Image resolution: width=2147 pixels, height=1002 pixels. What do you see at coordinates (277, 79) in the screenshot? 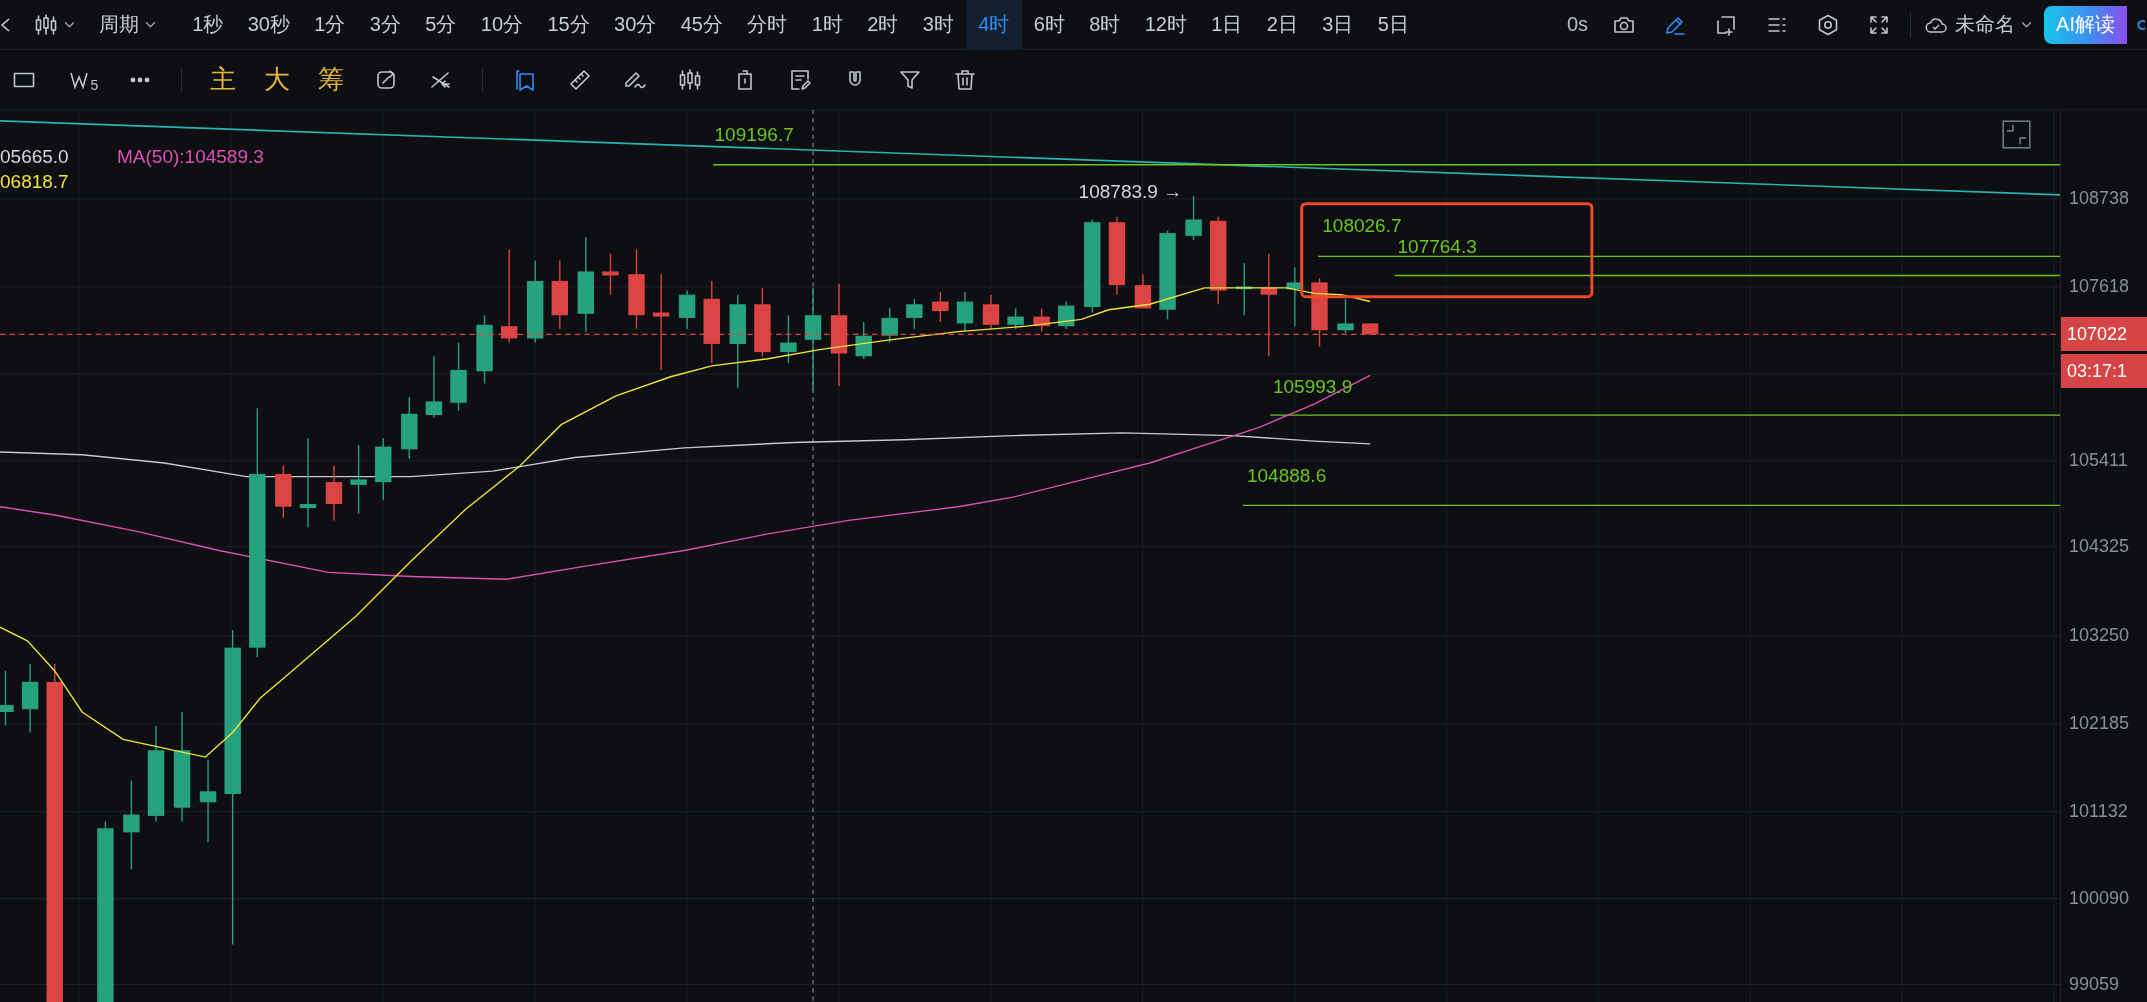
I see `indicator-button: 大` at bounding box center [277, 79].